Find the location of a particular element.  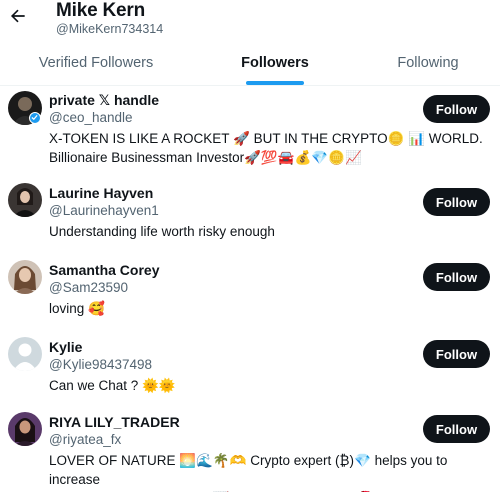

user-bio: Understanding life worth risky enough is located at coordinates (162, 231).